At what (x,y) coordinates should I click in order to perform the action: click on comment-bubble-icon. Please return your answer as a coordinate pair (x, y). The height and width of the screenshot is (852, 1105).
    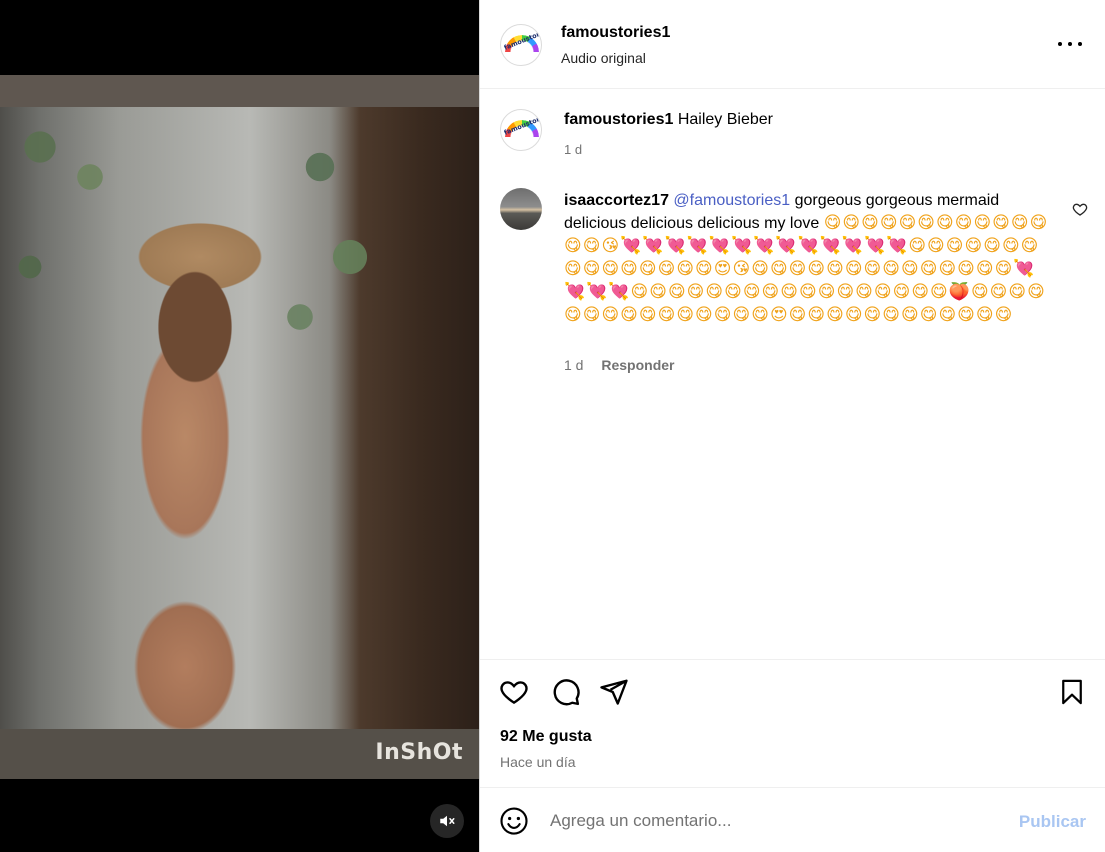
    Looking at the image, I should click on (566, 692).